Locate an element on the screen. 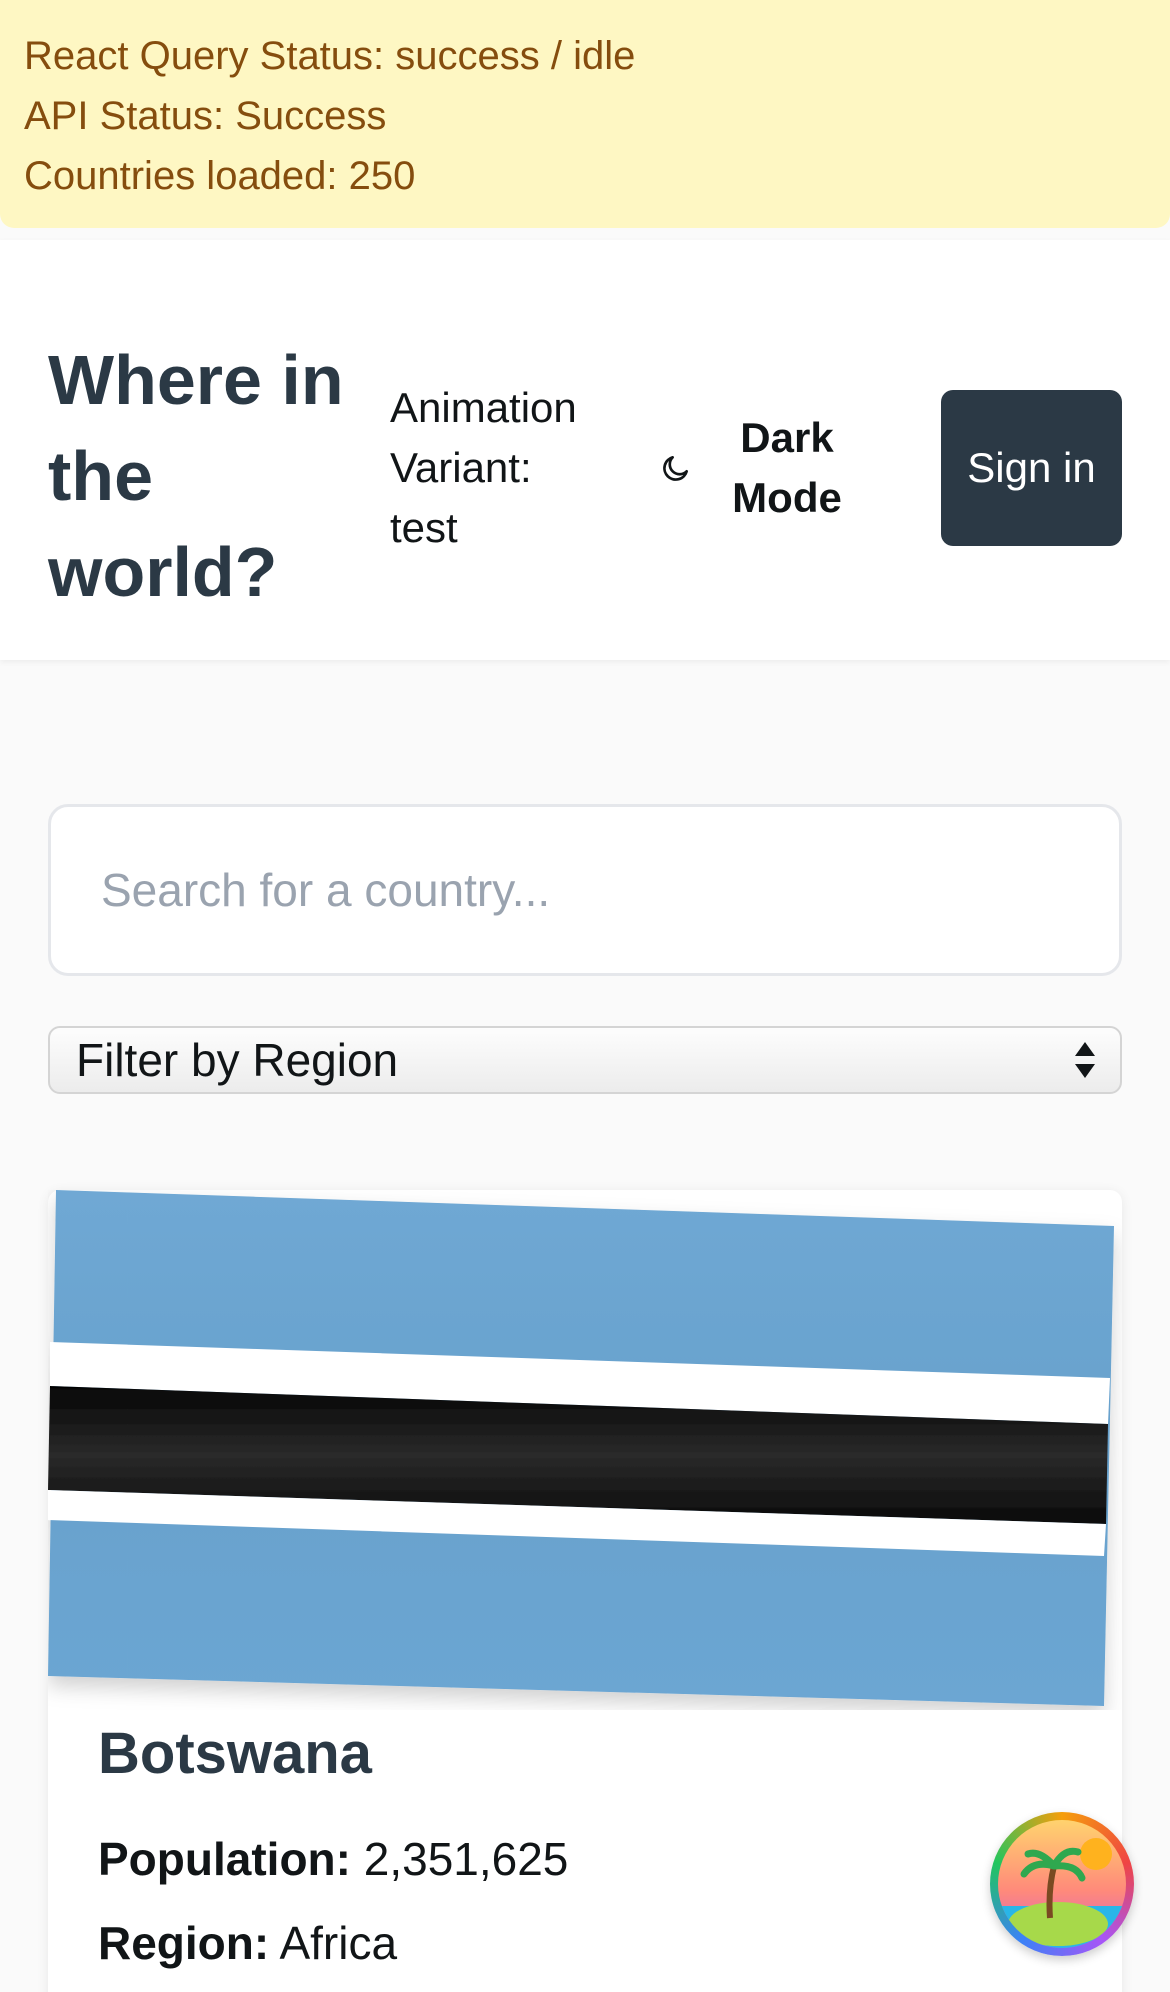  region-filter-select: Filter by Region is located at coordinates (585, 1060).